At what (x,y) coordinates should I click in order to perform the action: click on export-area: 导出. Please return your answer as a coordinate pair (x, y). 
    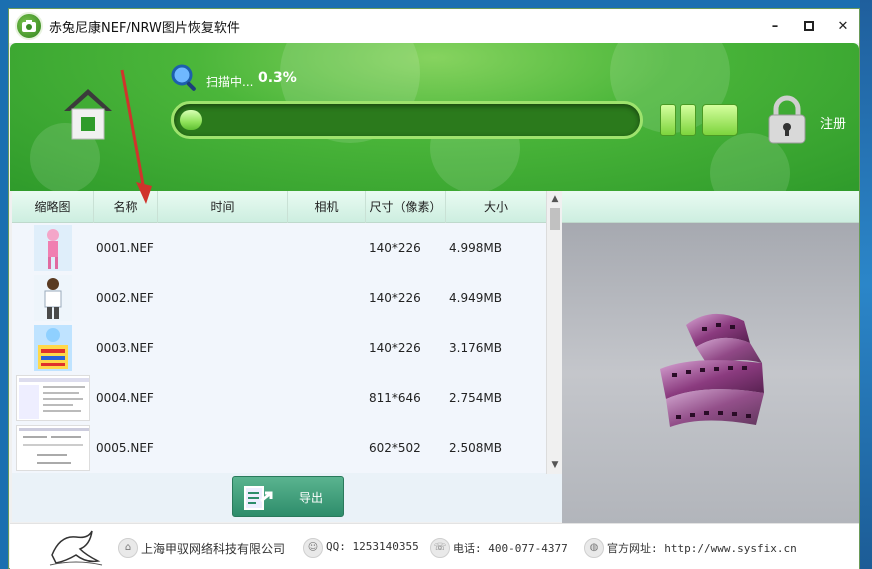
    Looking at the image, I should click on (287, 499).